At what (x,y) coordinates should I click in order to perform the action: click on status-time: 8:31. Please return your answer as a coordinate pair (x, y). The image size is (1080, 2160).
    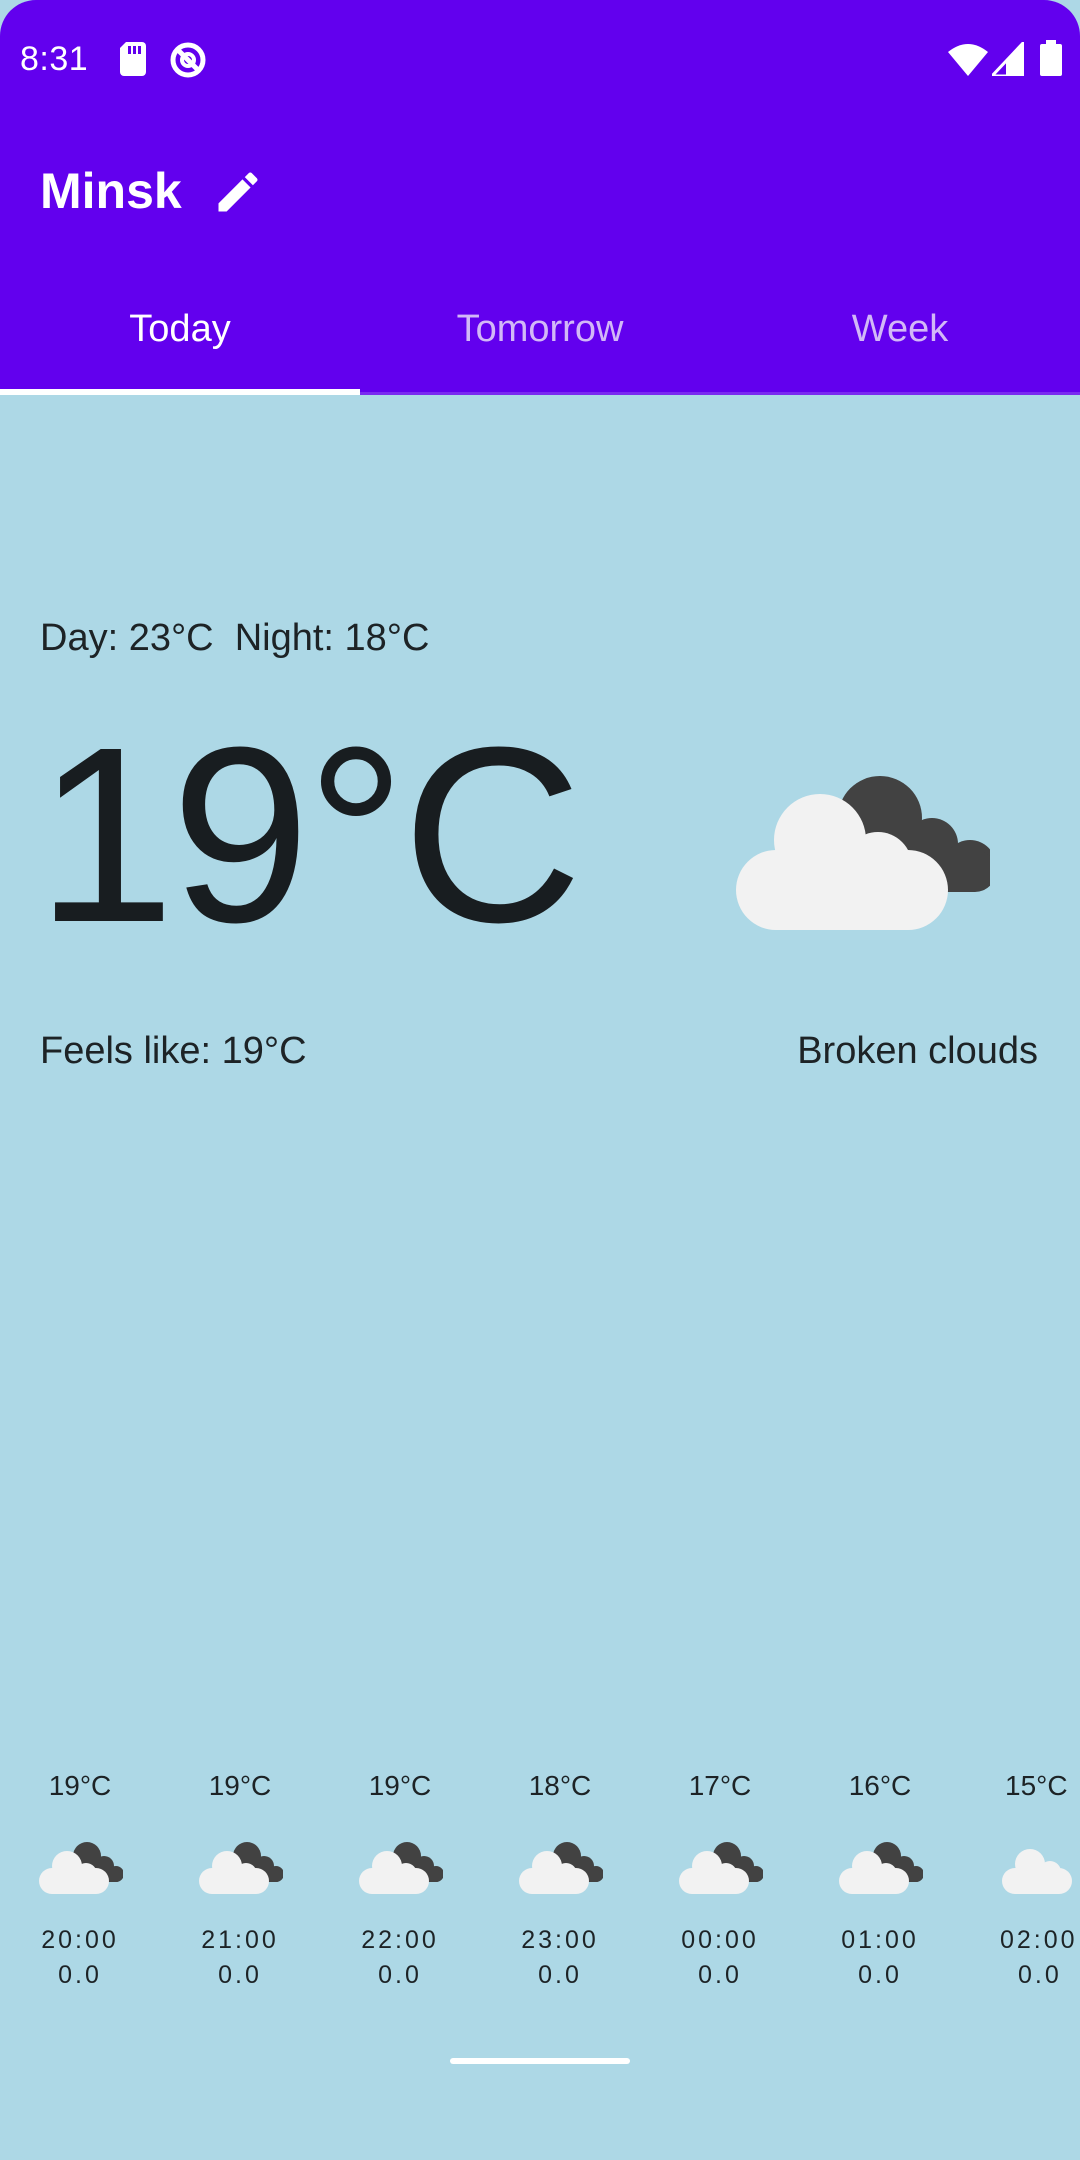
    Looking at the image, I should click on (54, 59).